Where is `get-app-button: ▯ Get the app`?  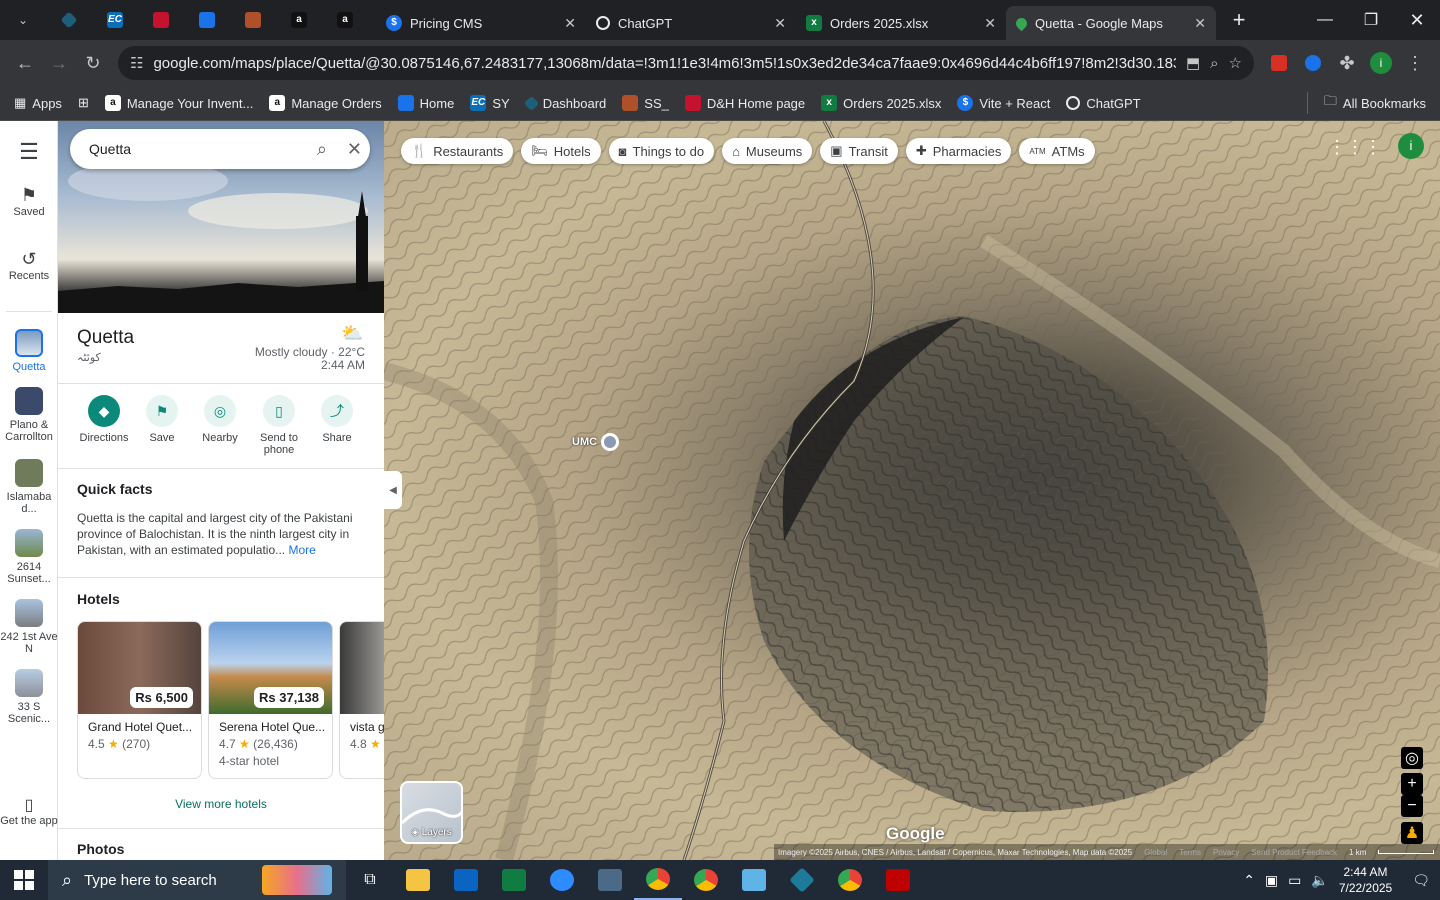 get-app-button: ▯ Get the app is located at coordinates (29, 811).